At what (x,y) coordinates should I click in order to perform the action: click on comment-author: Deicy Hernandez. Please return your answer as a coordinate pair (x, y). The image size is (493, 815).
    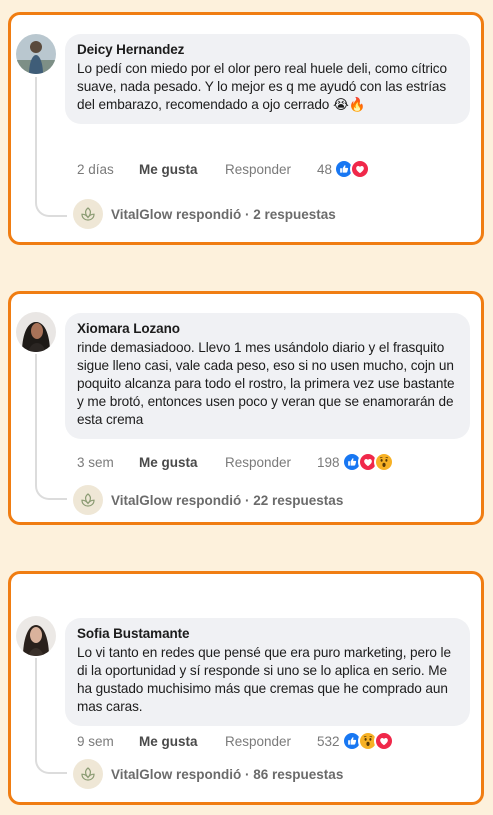
    Looking at the image, I should click on (267, 49).